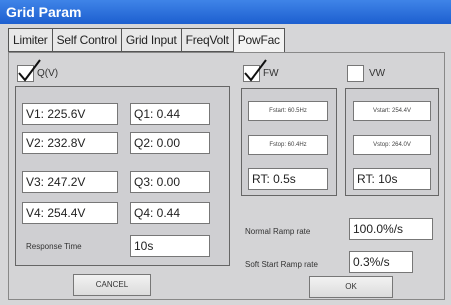 This screenshot has height=305, width=451. Describe the element at coordinates (392, 145) in the screenshot. I see `vw-vstop-field: Vstop: 264.0V` at that location.